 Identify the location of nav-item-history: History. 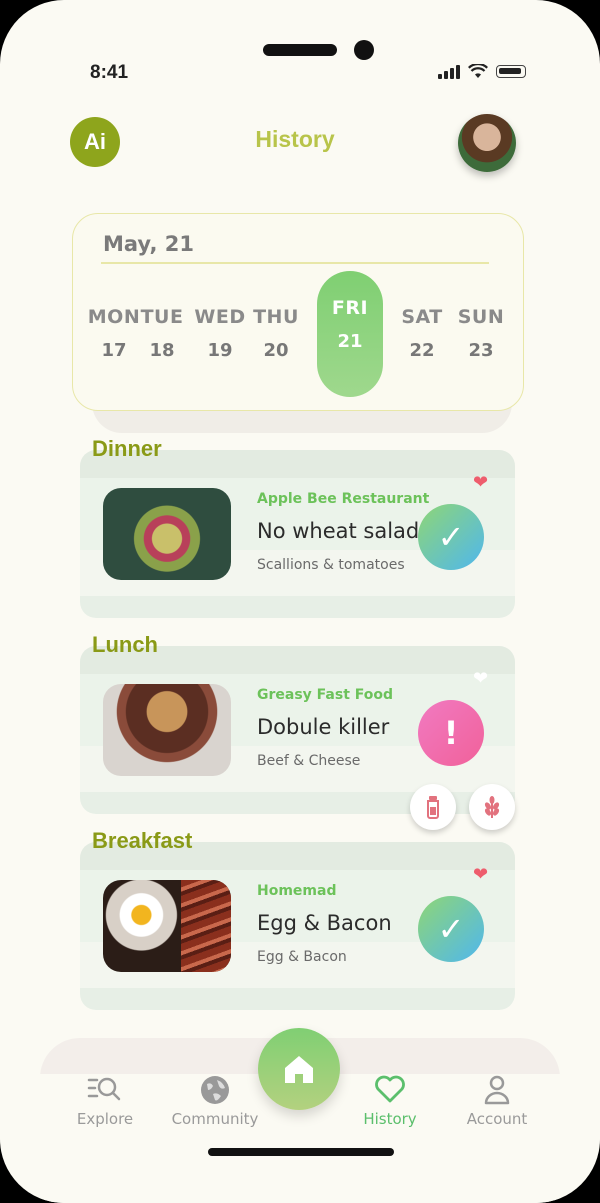
(390, 1101).